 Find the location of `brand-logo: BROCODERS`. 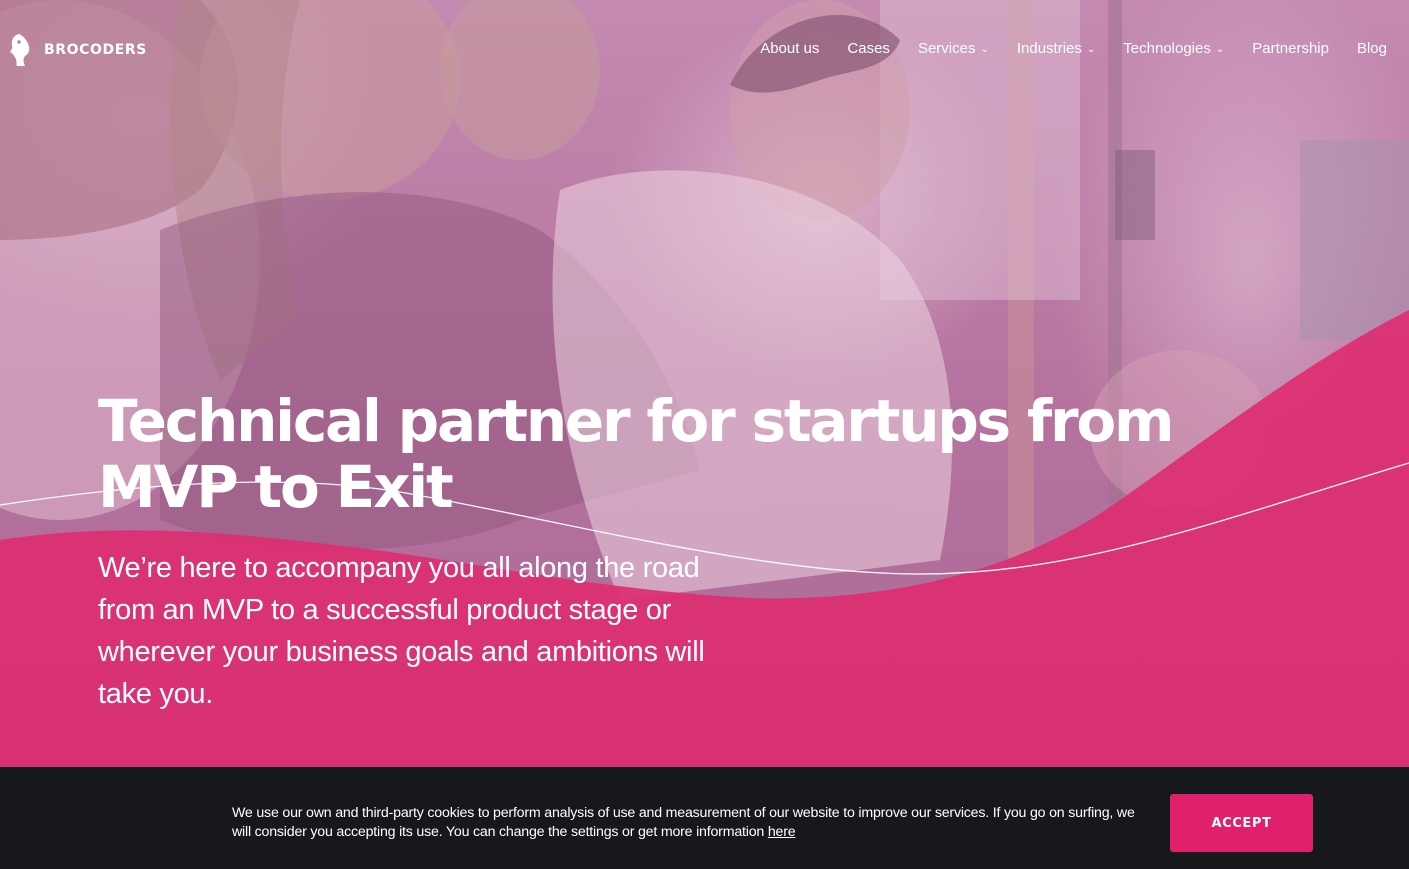

brand-logo: BROCODERS is located at coordinates (77, 50).